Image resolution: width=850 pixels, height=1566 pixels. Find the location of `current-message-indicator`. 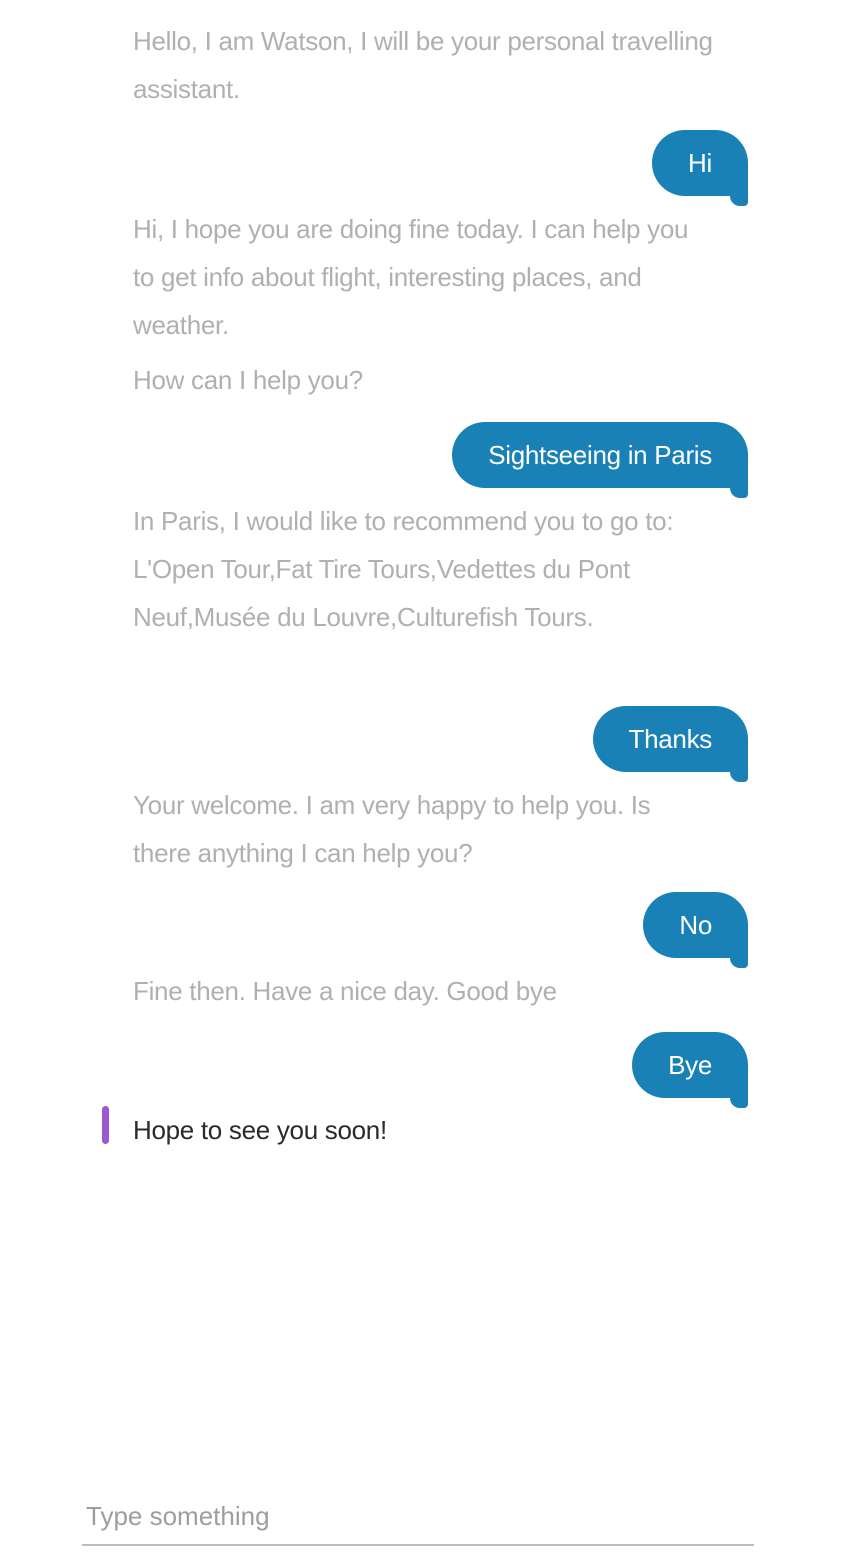

current-message-indicator is located at coordinates (105, 1125).